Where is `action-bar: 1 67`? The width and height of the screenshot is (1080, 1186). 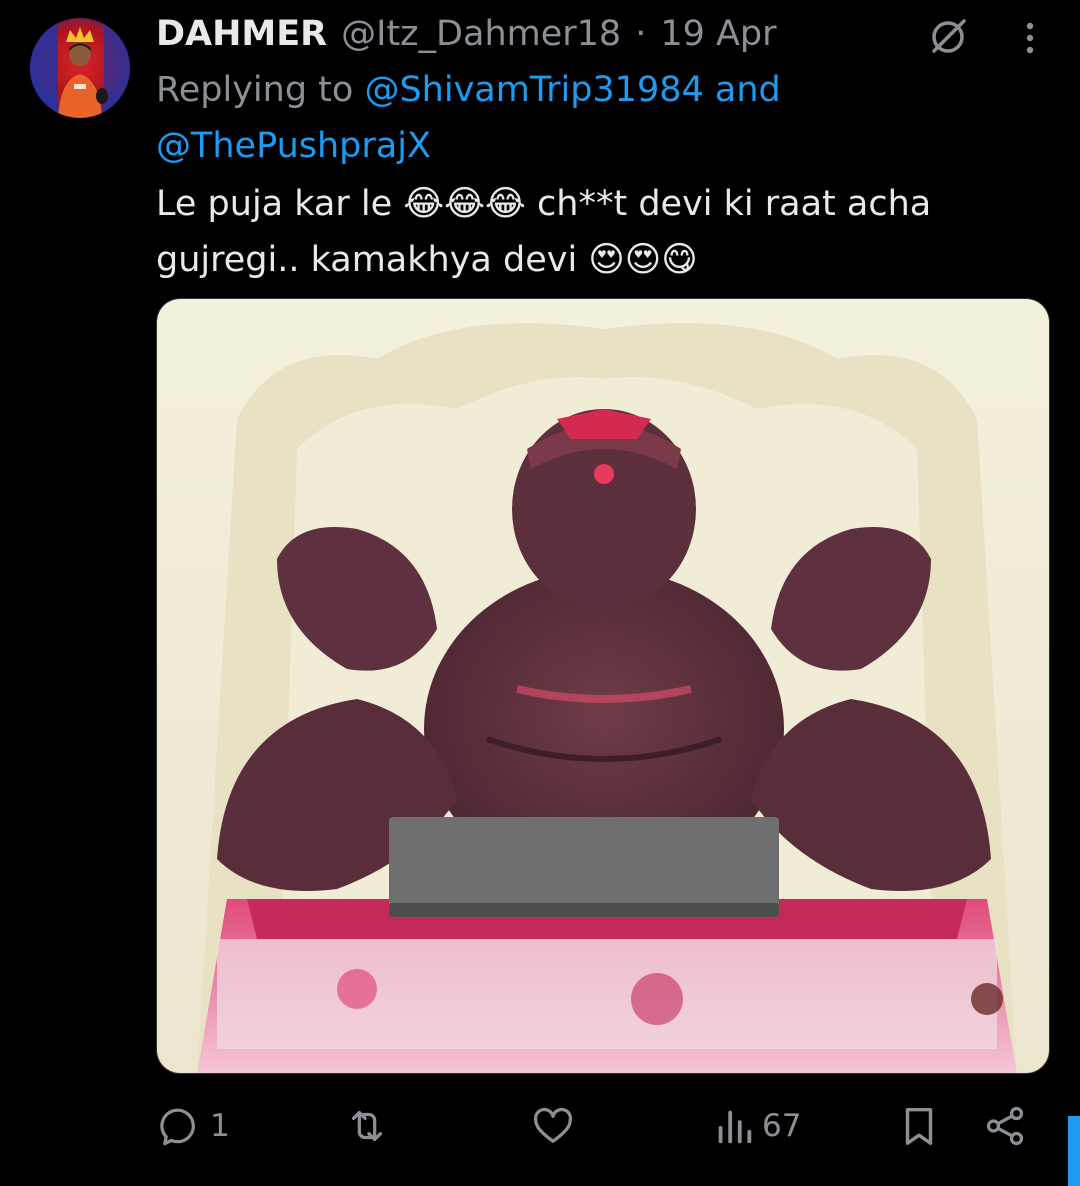 action-bar: 1 67 is located at coordinates (596, 1126).